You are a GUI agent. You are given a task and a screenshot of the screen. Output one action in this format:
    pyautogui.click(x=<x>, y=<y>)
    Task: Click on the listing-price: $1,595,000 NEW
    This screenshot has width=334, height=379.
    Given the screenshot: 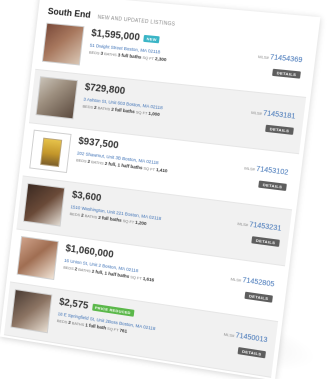 What is the action you would take?
    pyautogui.click(x=126, y=36)
    